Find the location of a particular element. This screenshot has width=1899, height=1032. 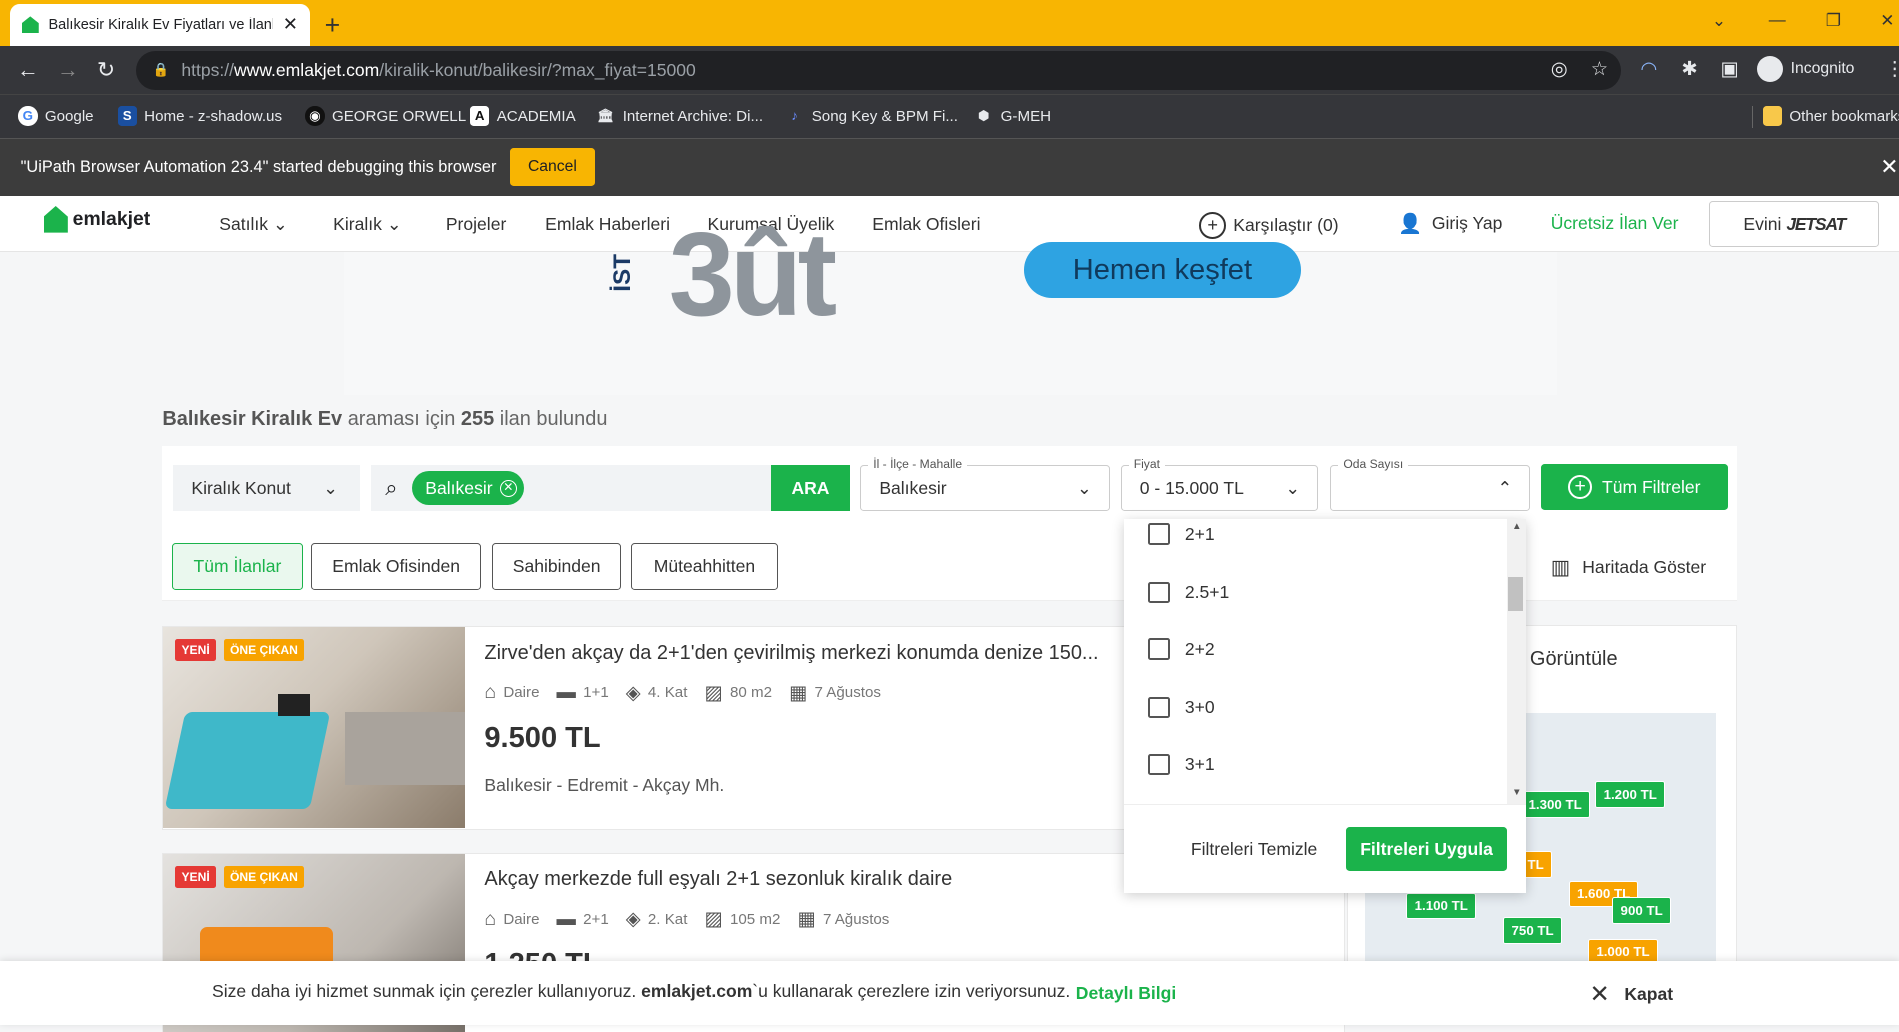

room-option: 3+0 is located at coordinates (1181, 707).